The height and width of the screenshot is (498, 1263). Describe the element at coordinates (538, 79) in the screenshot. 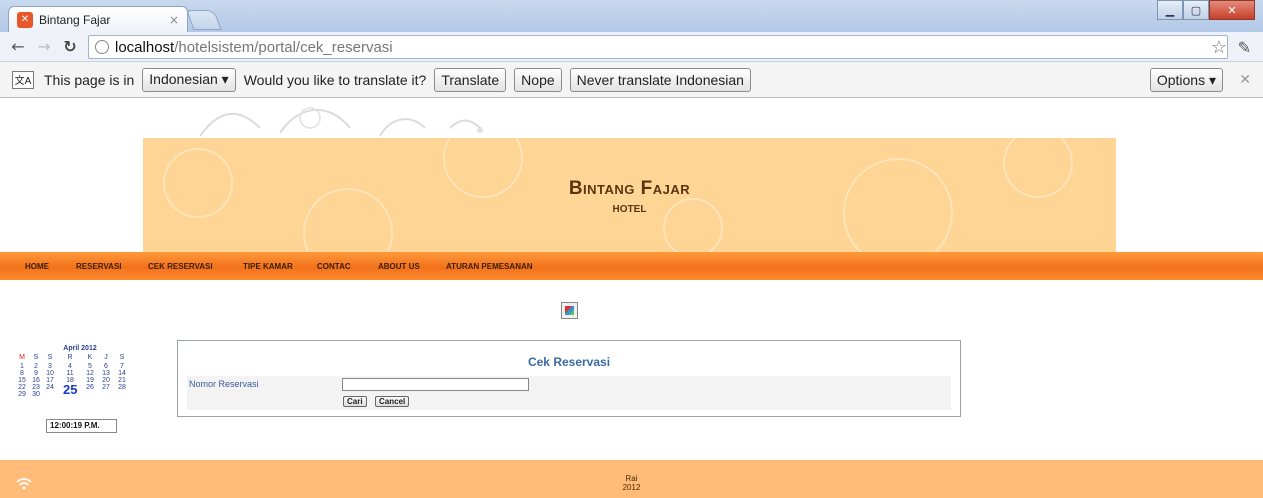

I see `nope-button: Nope` at that location.